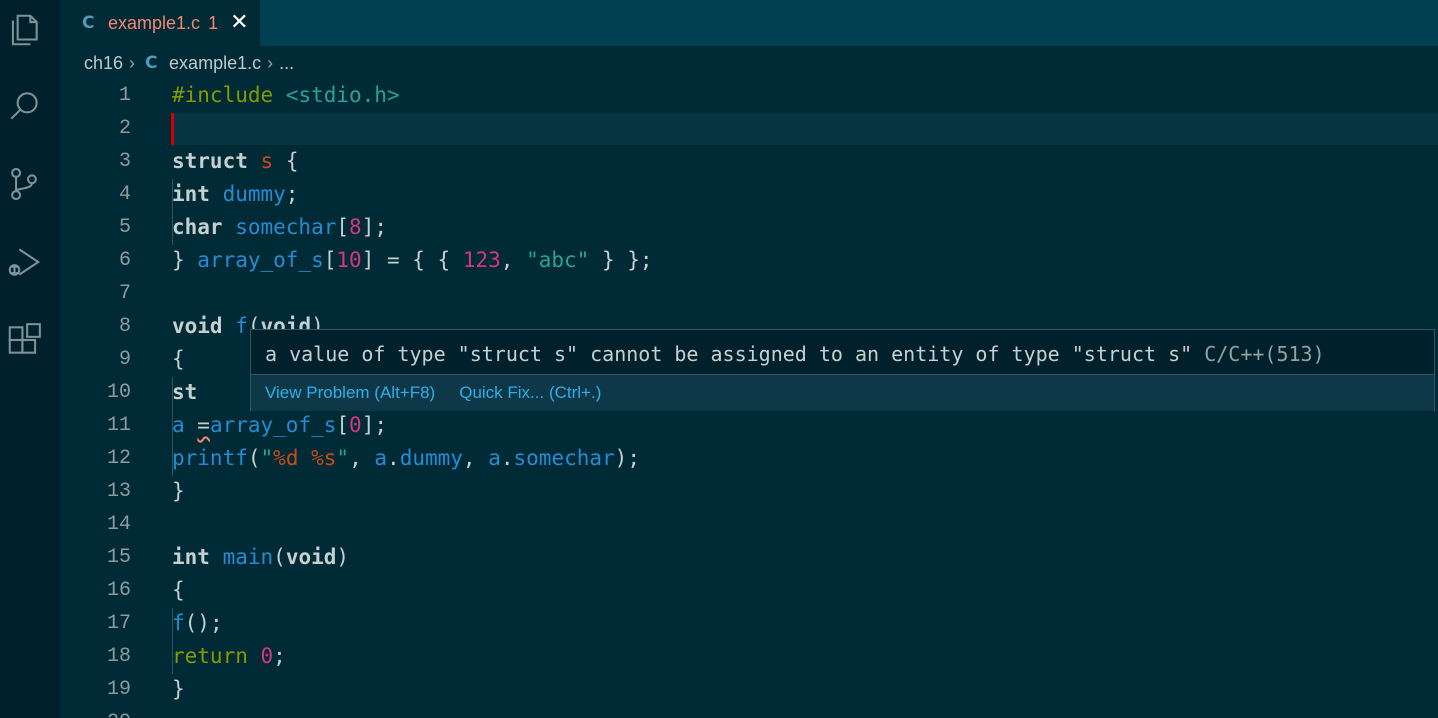 Image resolution: width=1438 pixels, height=718 pixels. Describe the element at coordinates (749, 524) in the screenshot. I see `code-line: 14` at that location.